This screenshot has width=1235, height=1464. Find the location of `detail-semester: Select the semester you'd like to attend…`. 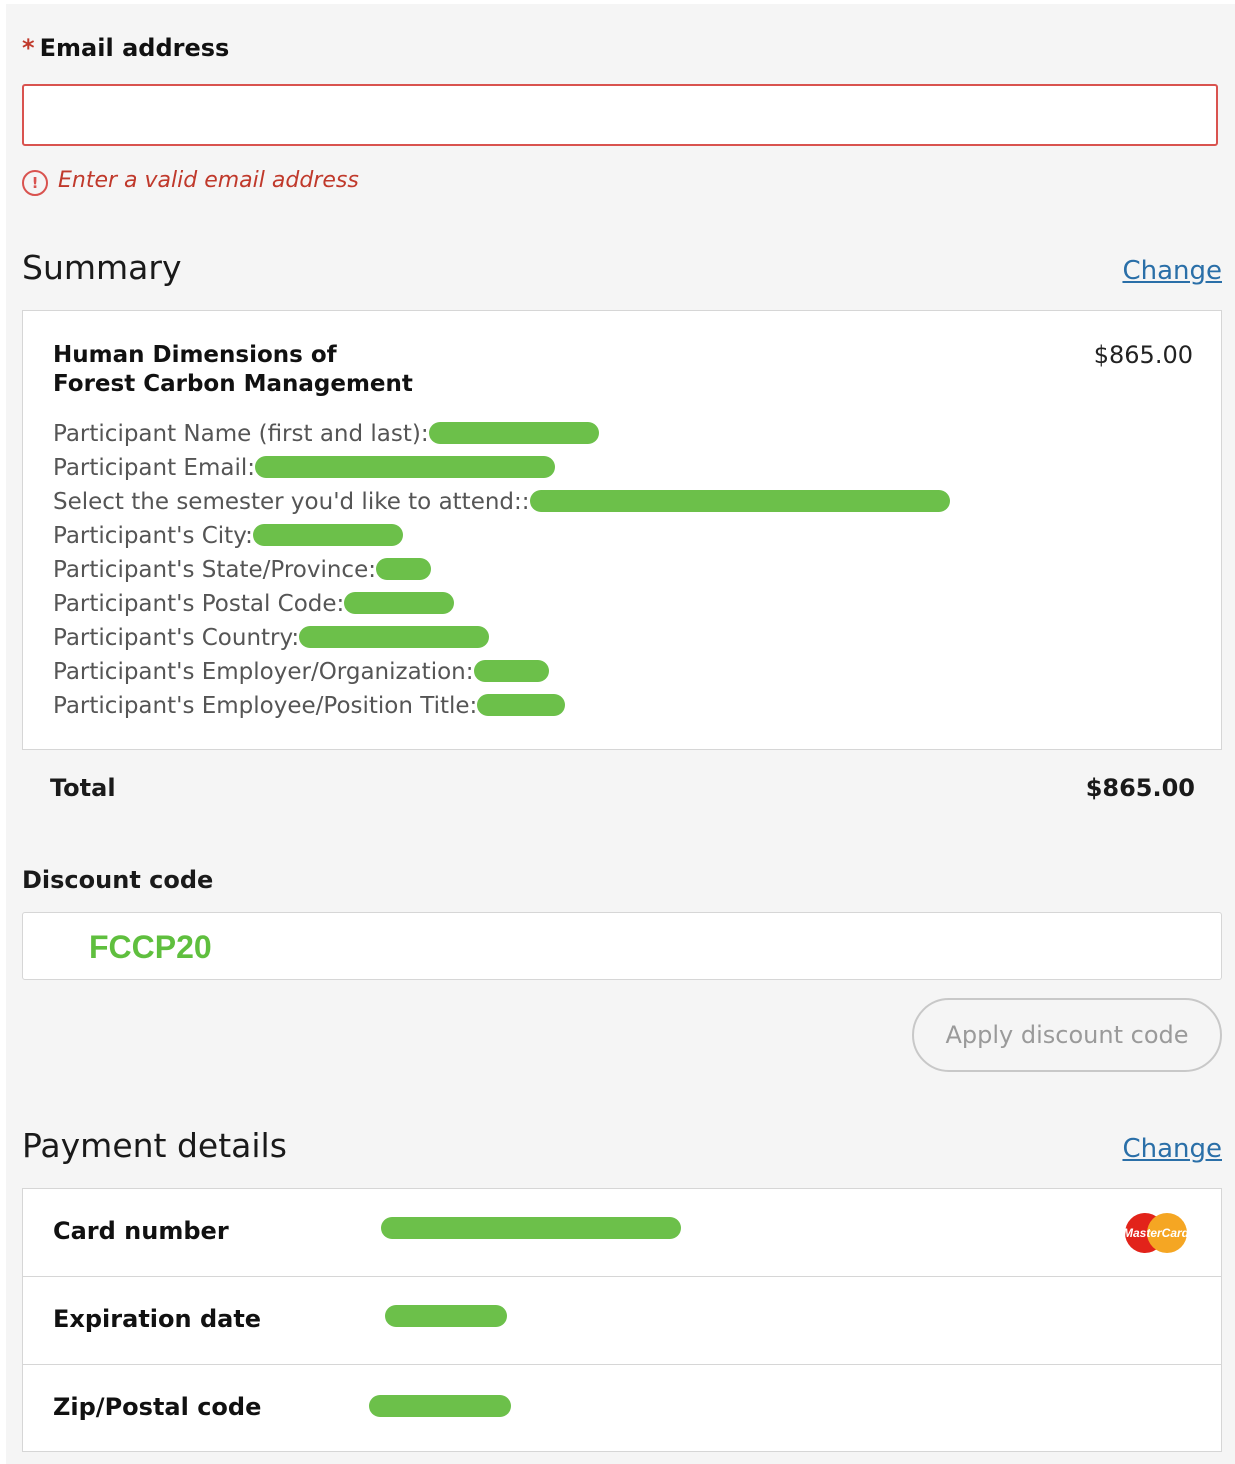

detail-semester: Select the semester you'd like to attend… is located at coordinates (501, 502).